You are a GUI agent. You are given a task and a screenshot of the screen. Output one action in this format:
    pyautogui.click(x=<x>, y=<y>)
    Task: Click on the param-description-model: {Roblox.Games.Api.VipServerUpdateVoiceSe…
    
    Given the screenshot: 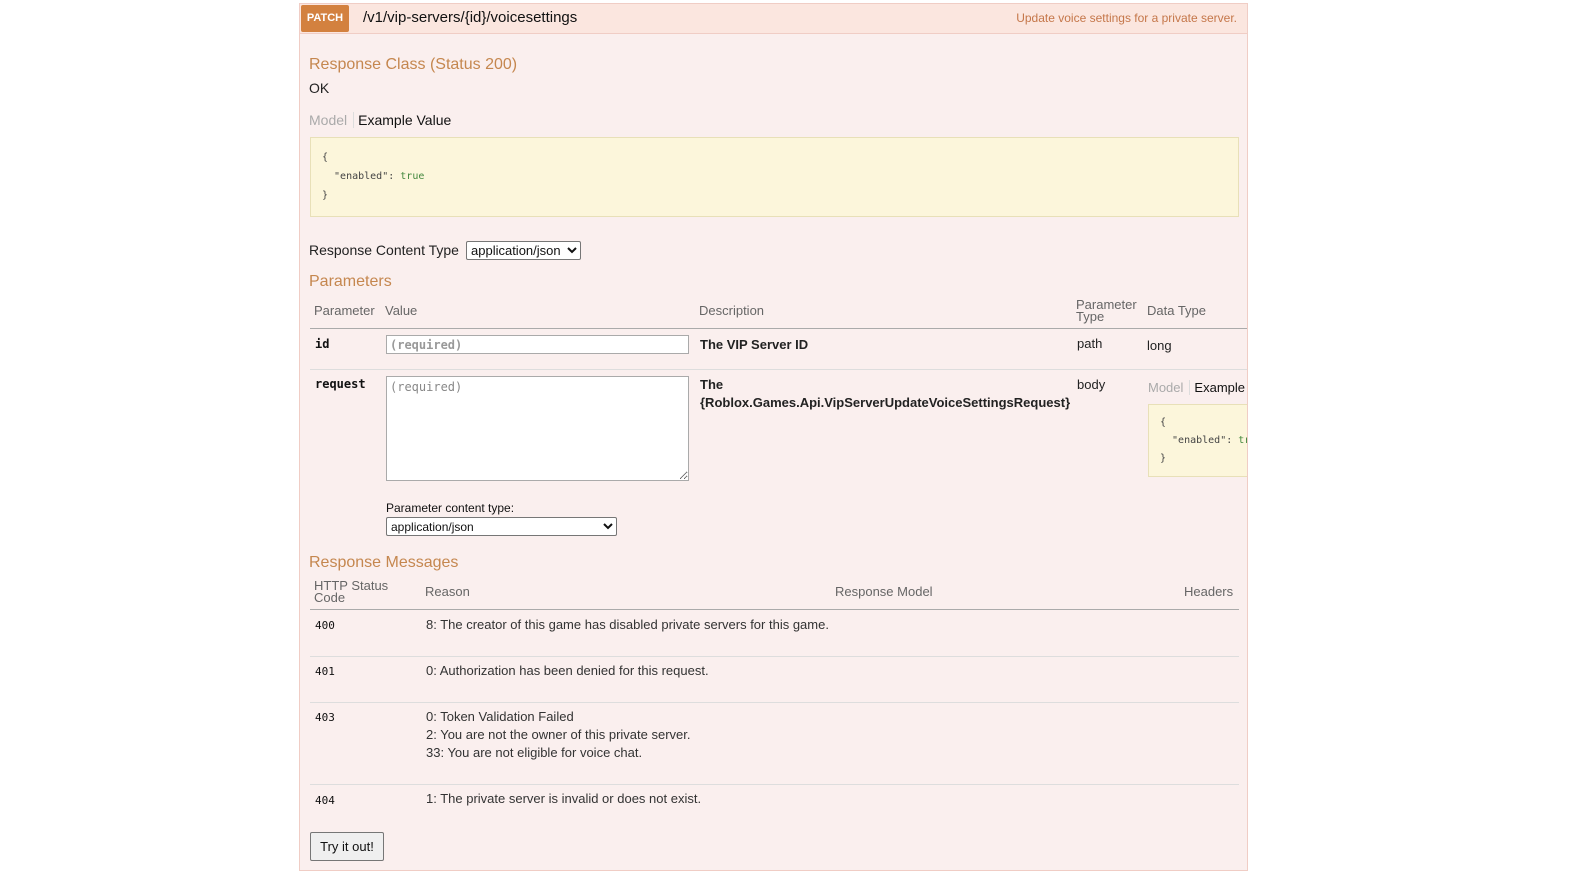 What is the action you would take?
    pyautogui.click(x=885, y=402)
    